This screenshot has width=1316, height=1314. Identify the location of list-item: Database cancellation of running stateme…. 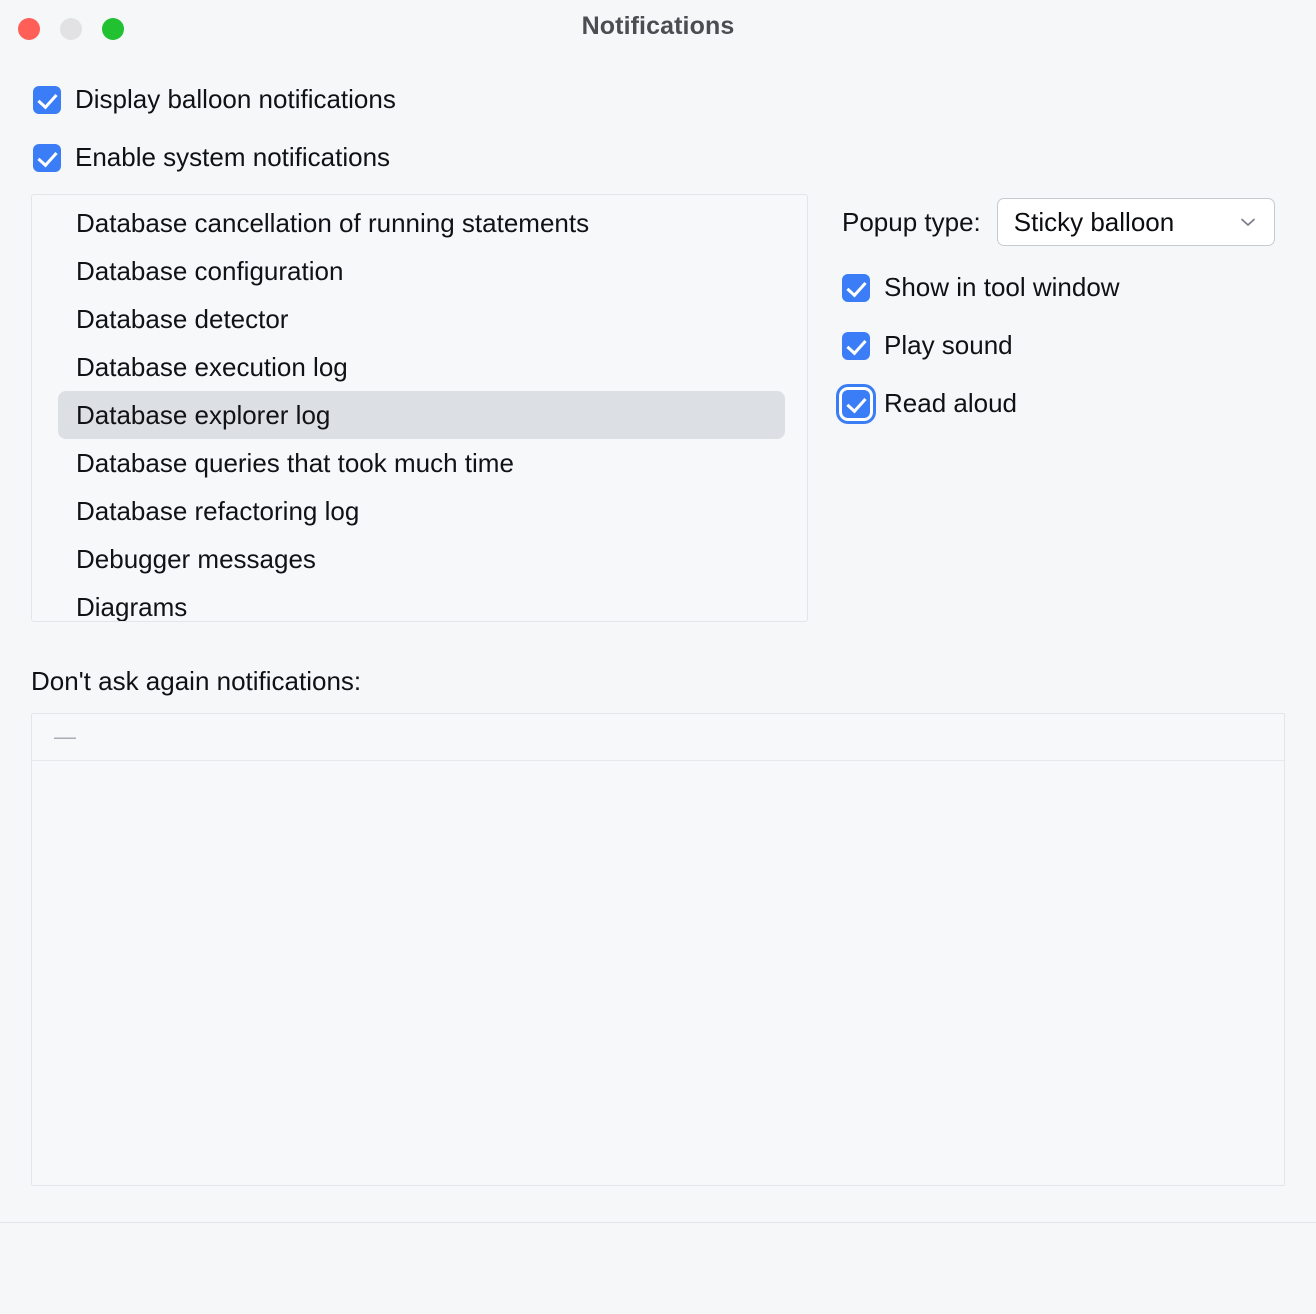
(421, 223).